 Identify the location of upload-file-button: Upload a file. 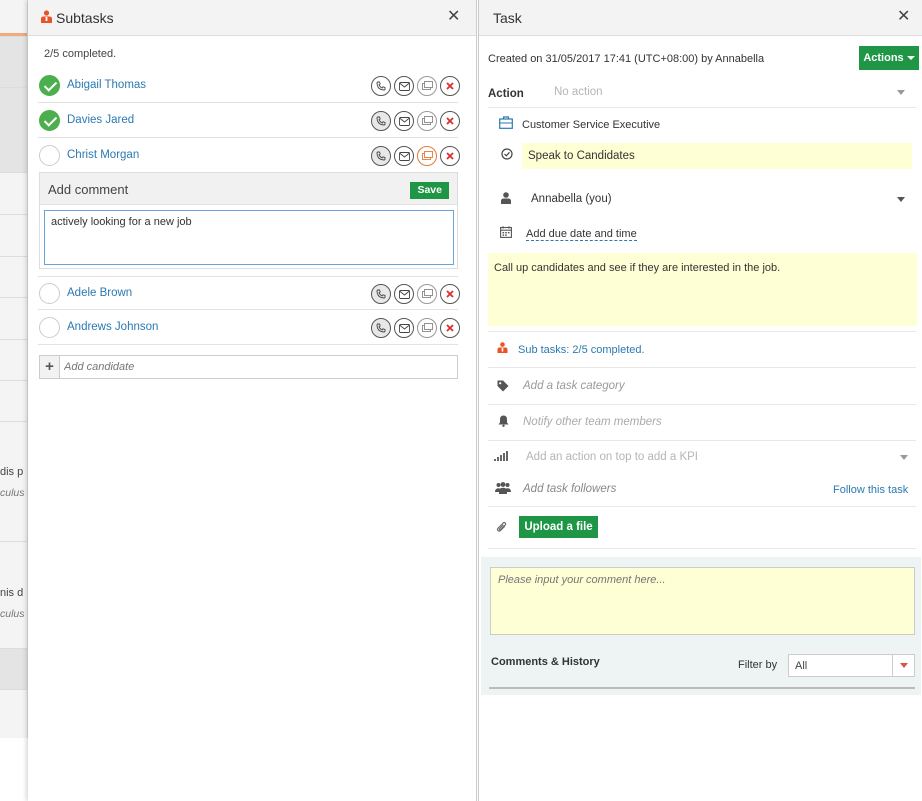
(558, 527).